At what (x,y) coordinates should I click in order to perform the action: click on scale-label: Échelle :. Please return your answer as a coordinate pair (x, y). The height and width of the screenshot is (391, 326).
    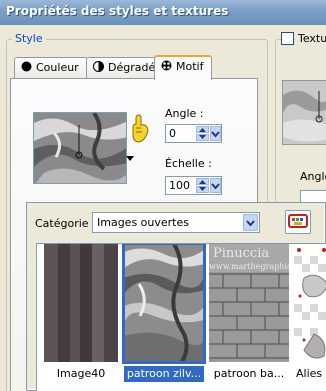
    Looking at the image, I should click on (188, 163).